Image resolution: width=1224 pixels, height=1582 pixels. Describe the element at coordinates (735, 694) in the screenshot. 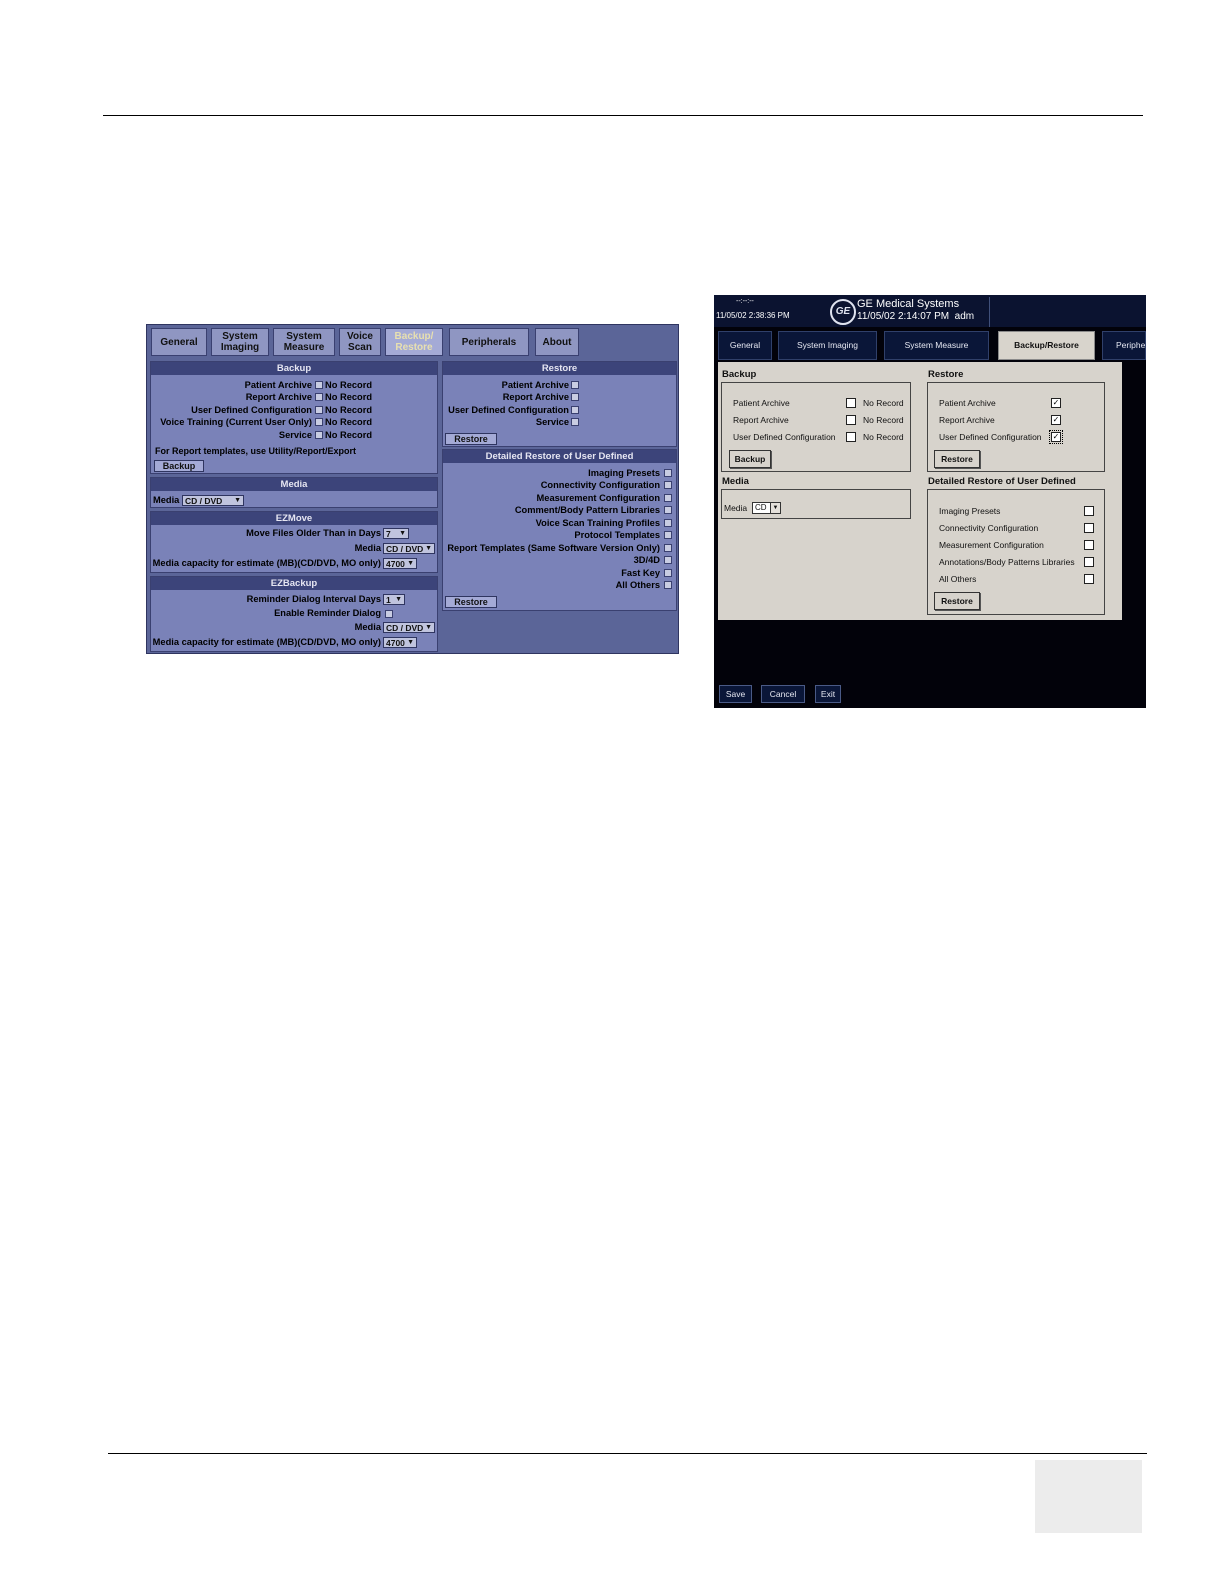

I see `save-button: Save` at that location.